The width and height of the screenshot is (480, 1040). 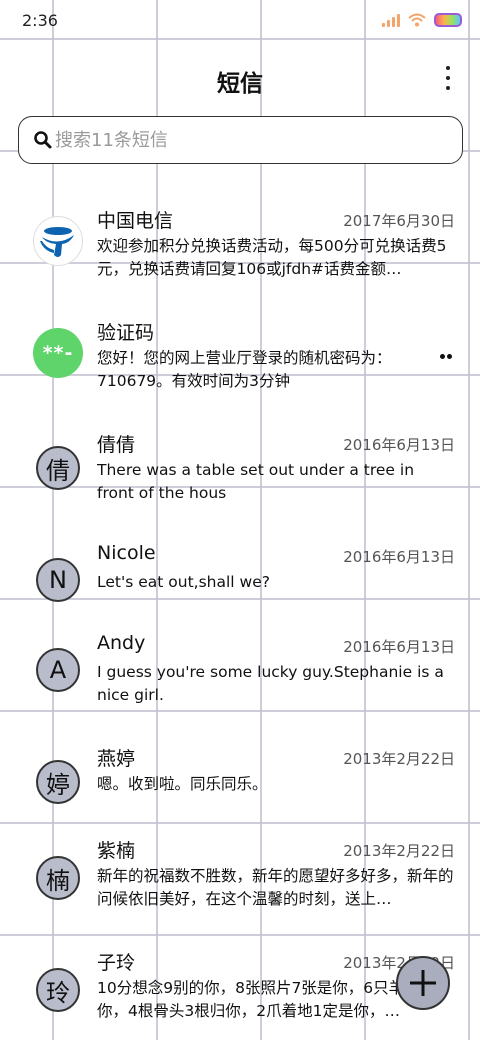 I want to click on plus-icon, so click(x=423, y=983).